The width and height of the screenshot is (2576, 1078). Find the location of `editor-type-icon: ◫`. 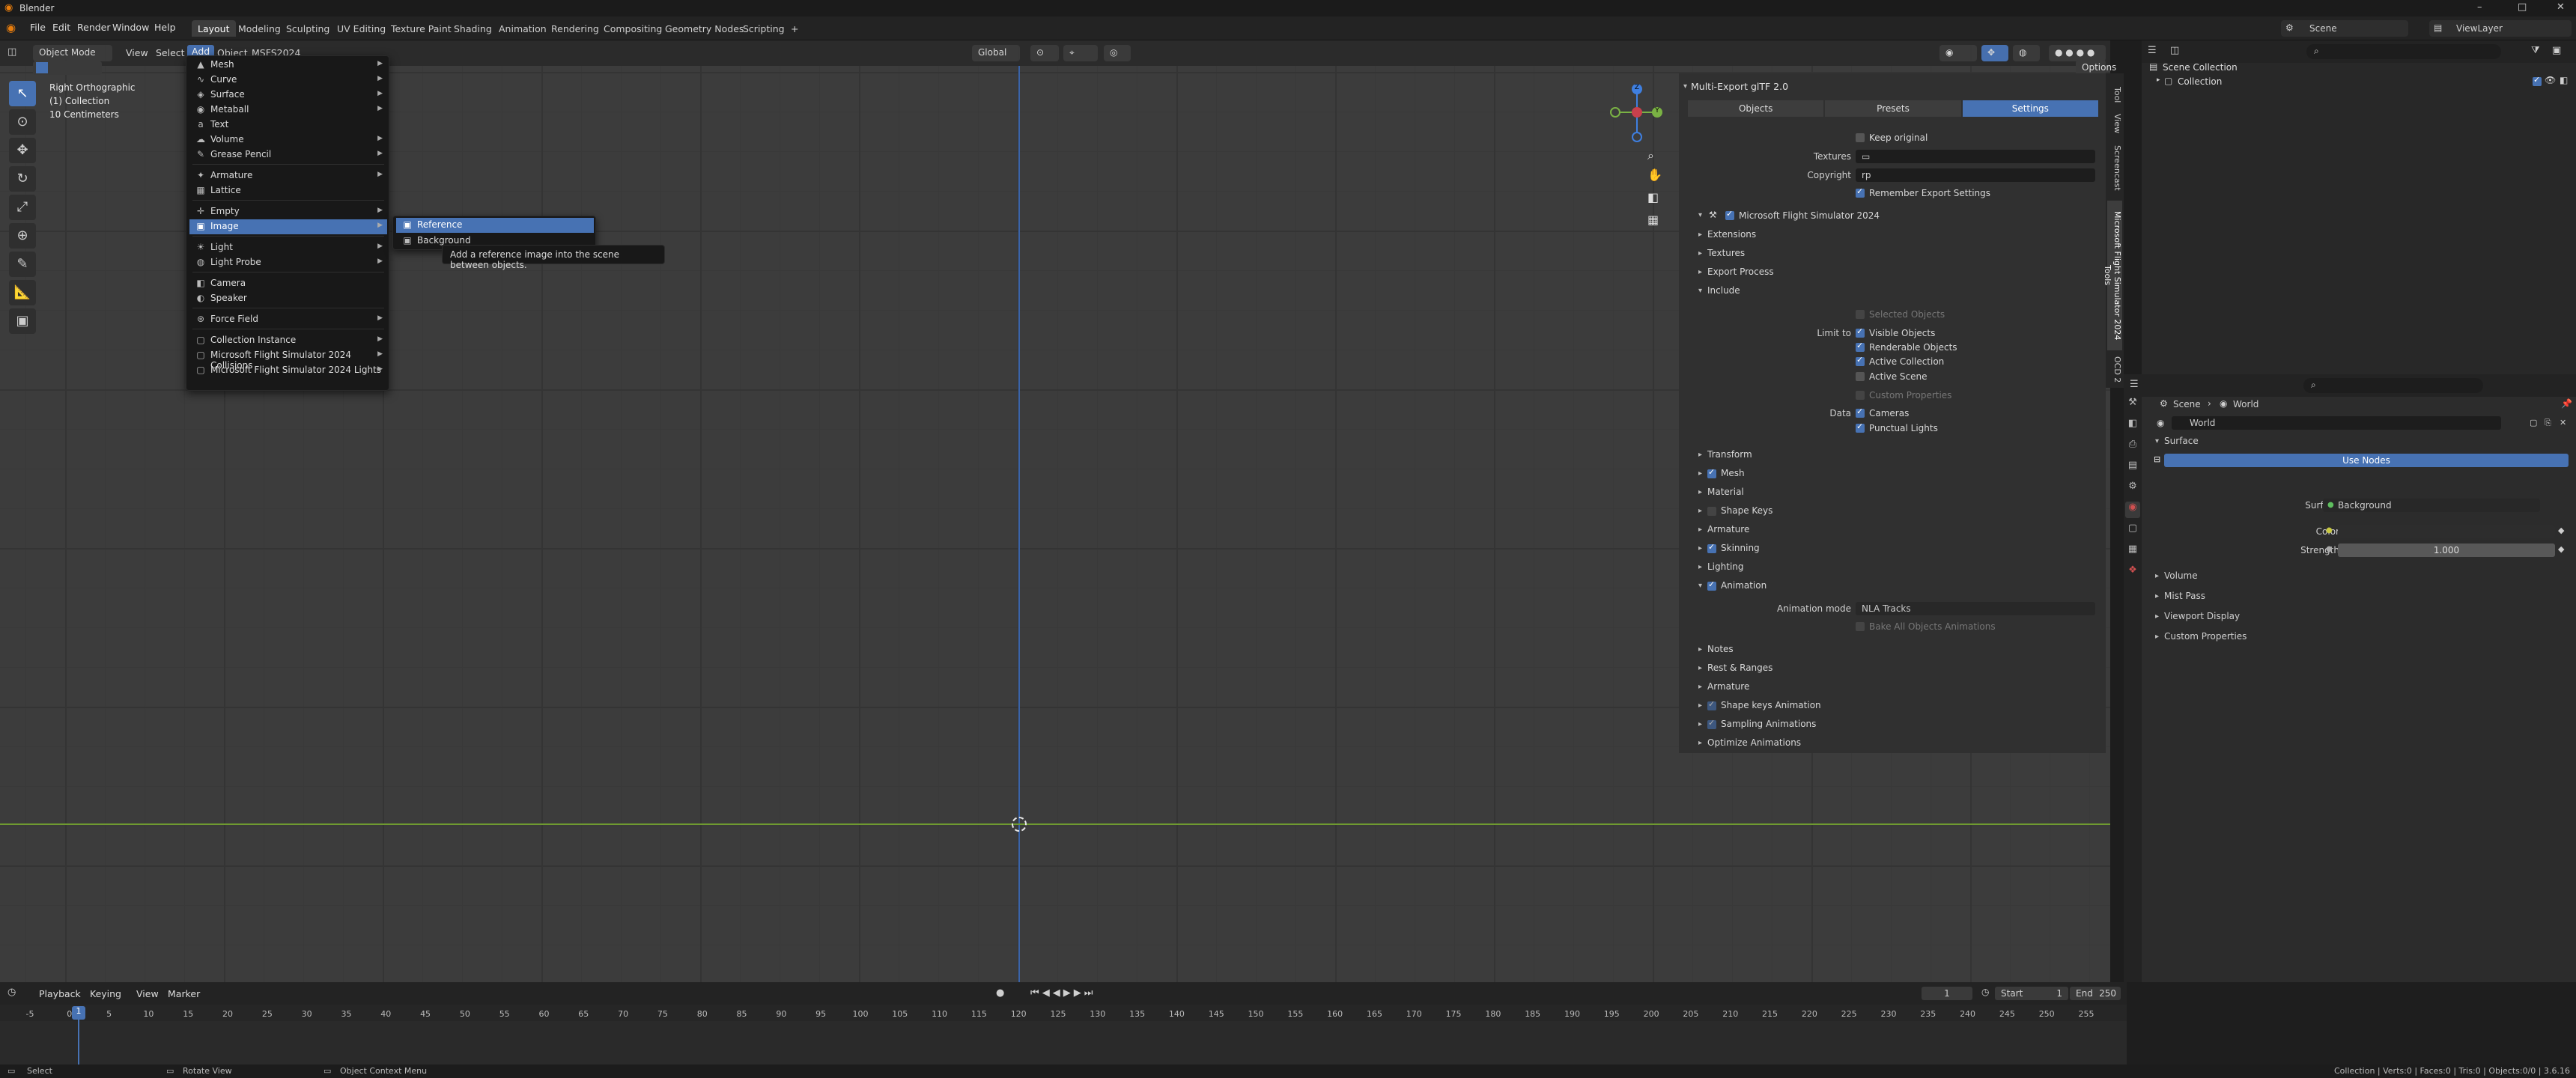

editor-type-icon: ◫ is located at coordinates (11, 52).